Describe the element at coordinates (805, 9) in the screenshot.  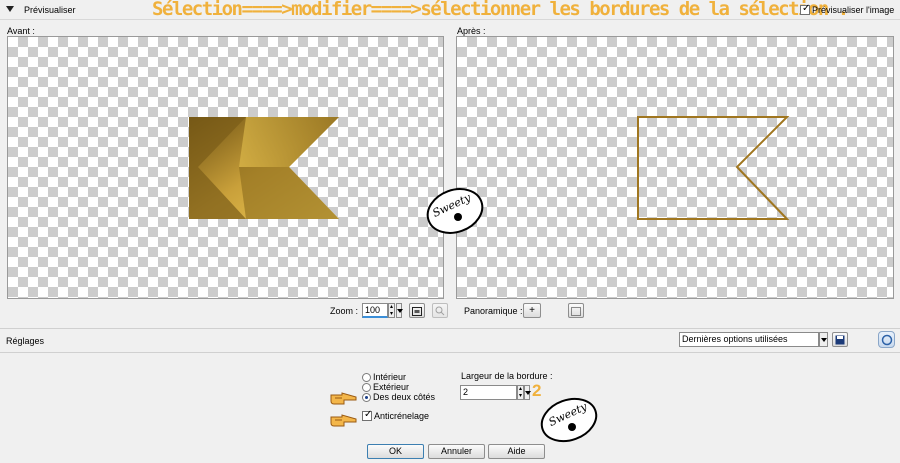
I see `preview-image-checkbox: ✓` at that location.